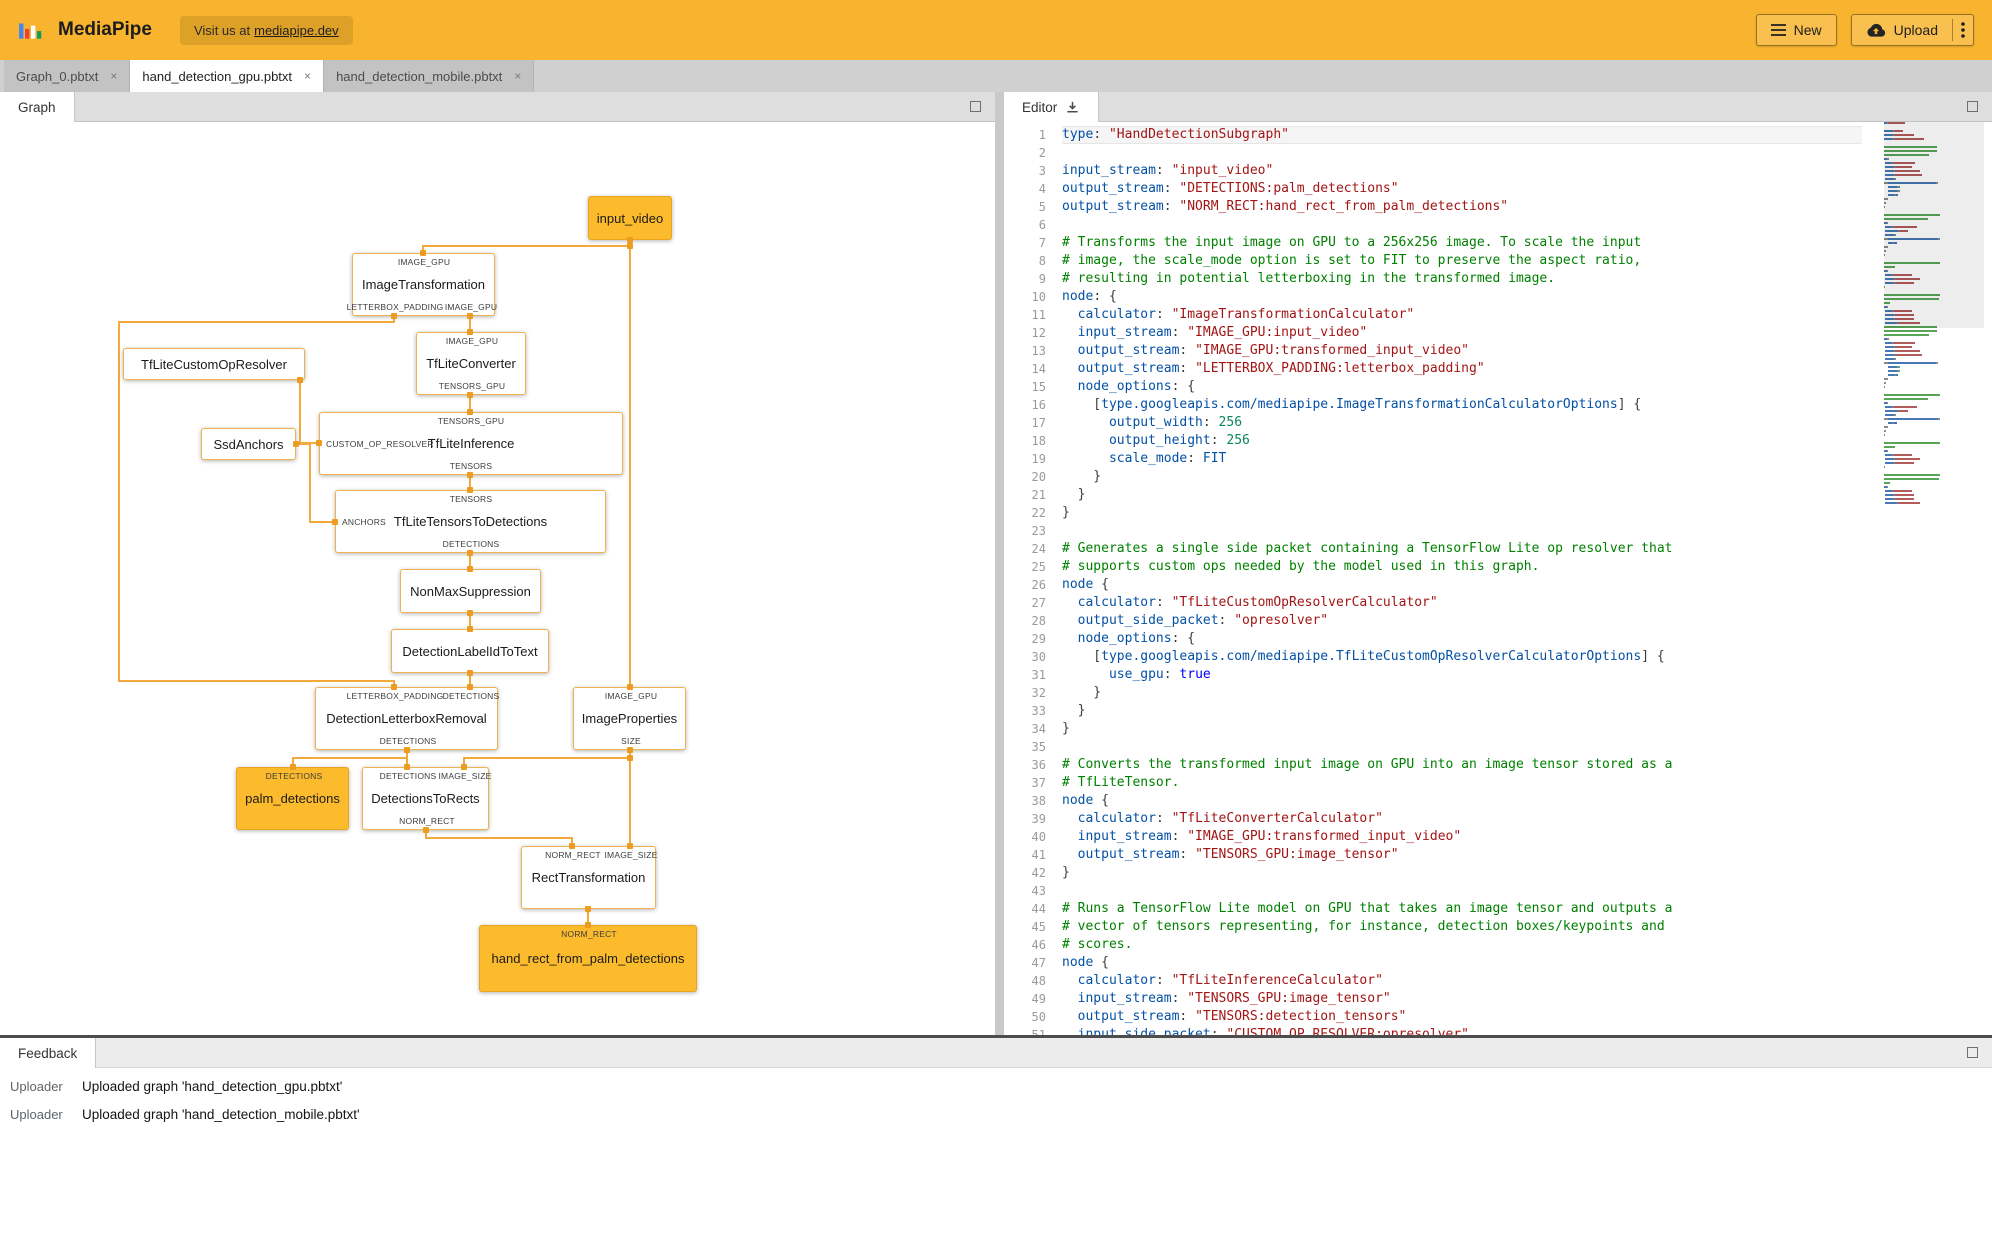 This screenshot has height=1242, width=1992. Describe the element at coordinates (1038, 495) in the screenshot. I see `line-number: 21` at that location.